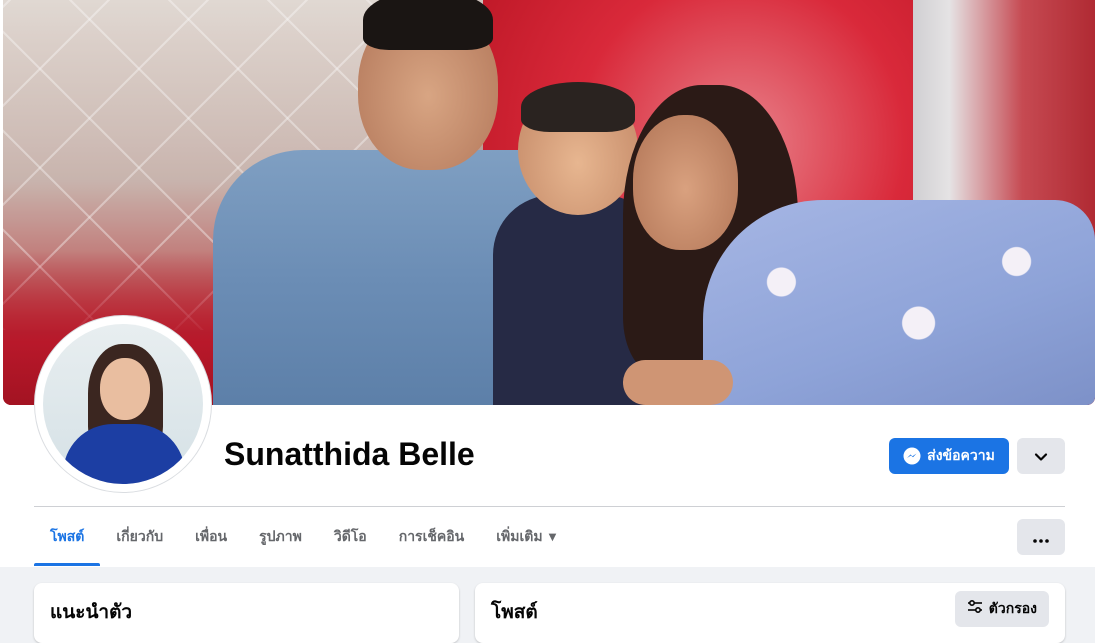  I want to click on profile-options-dropdown, so click(1041, 456).